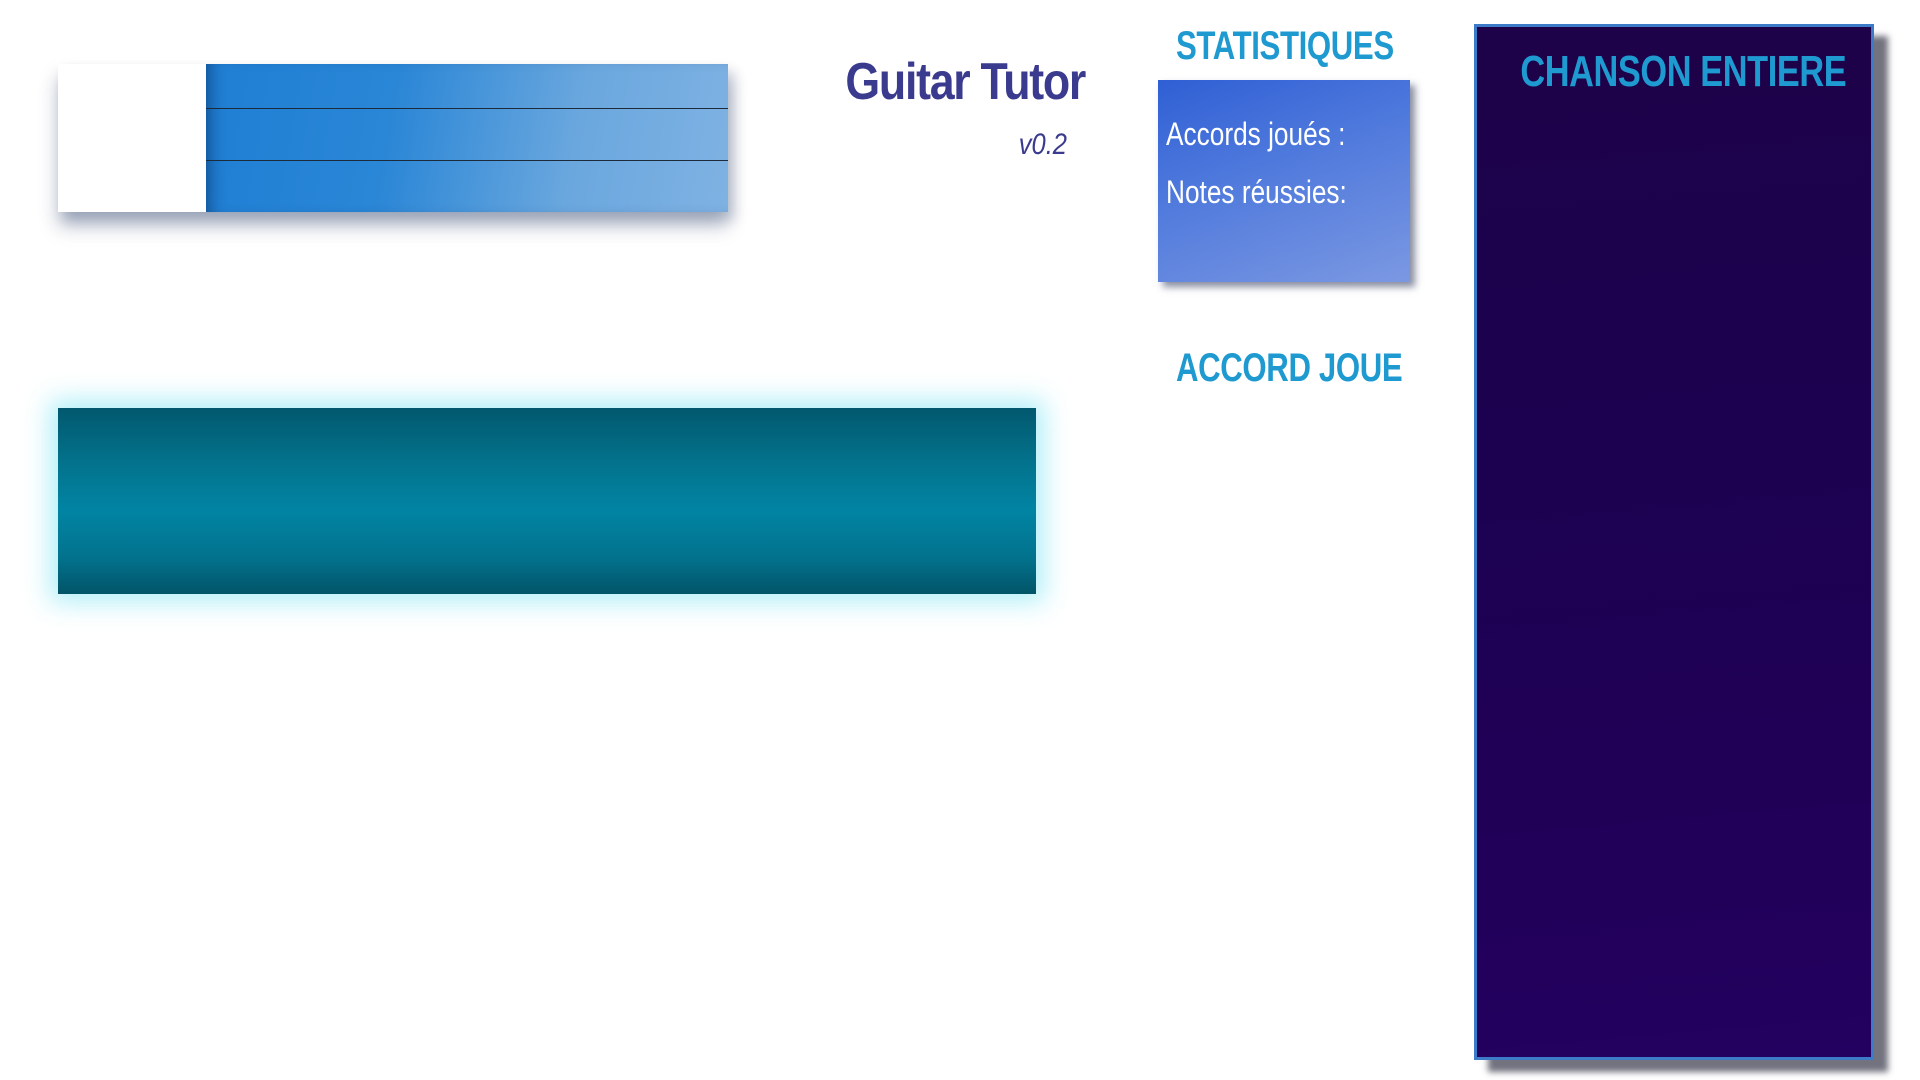 This screenshot has height=1080, width=1920. Describe the element at coordinates (1289, 368) in the screenshot. I see `played-chord-heading: ACCORD JOUE` at that location.